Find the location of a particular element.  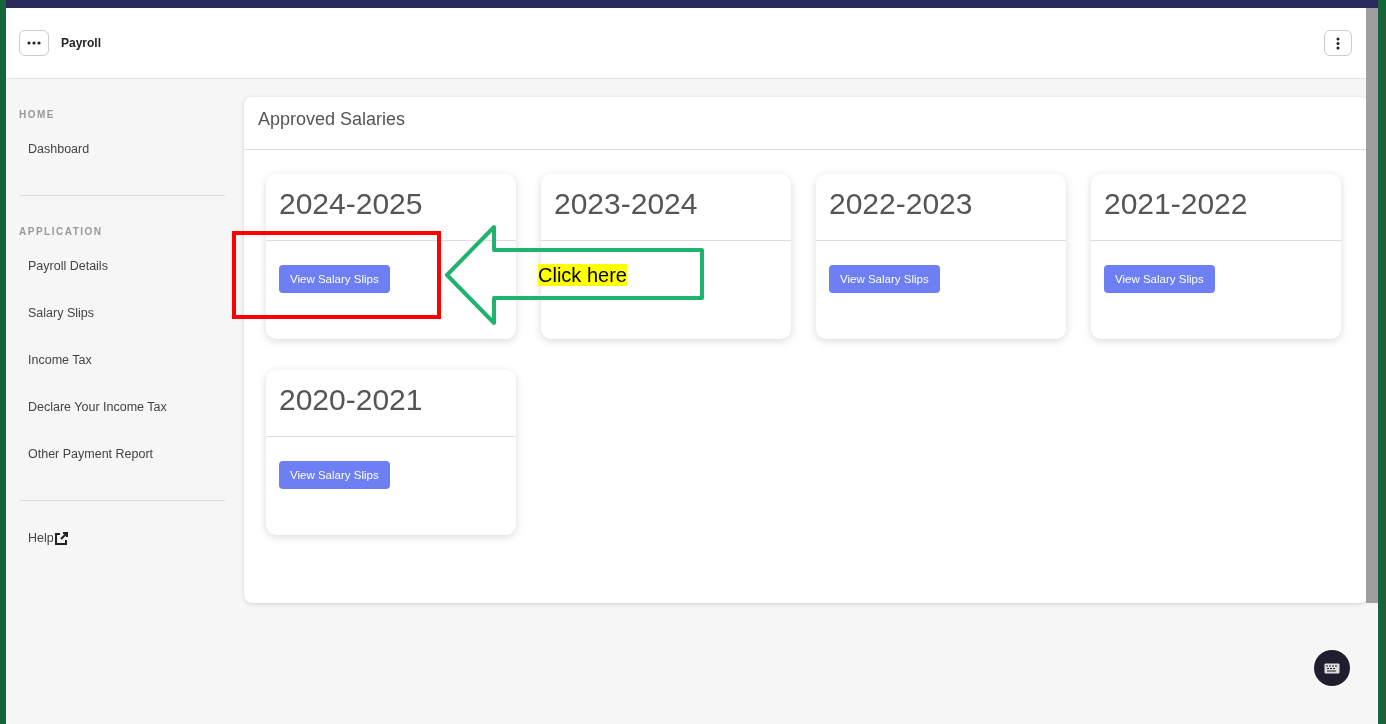

page-title: Payroll is located at coordinates (81, 43).